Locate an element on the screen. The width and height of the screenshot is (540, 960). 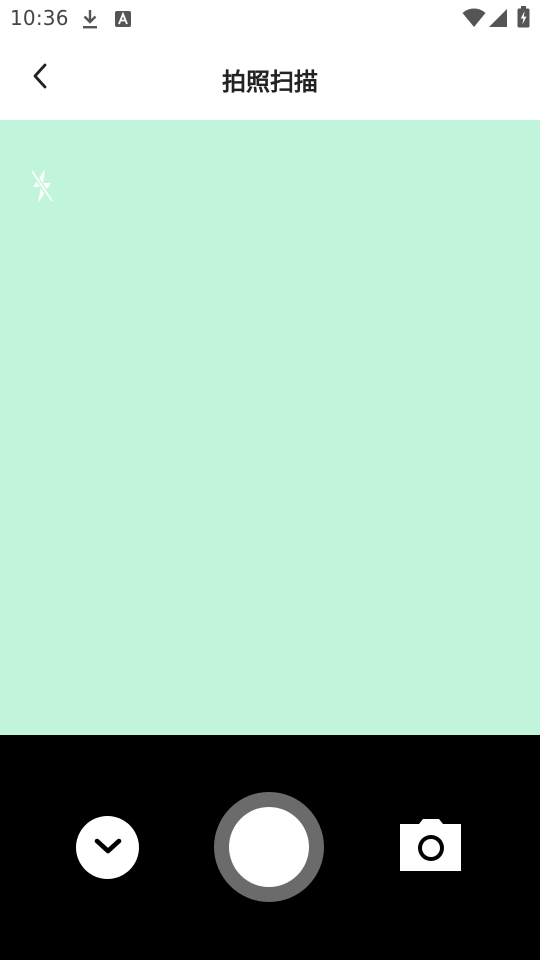
signal-icon is located at coordinates (498, 20).